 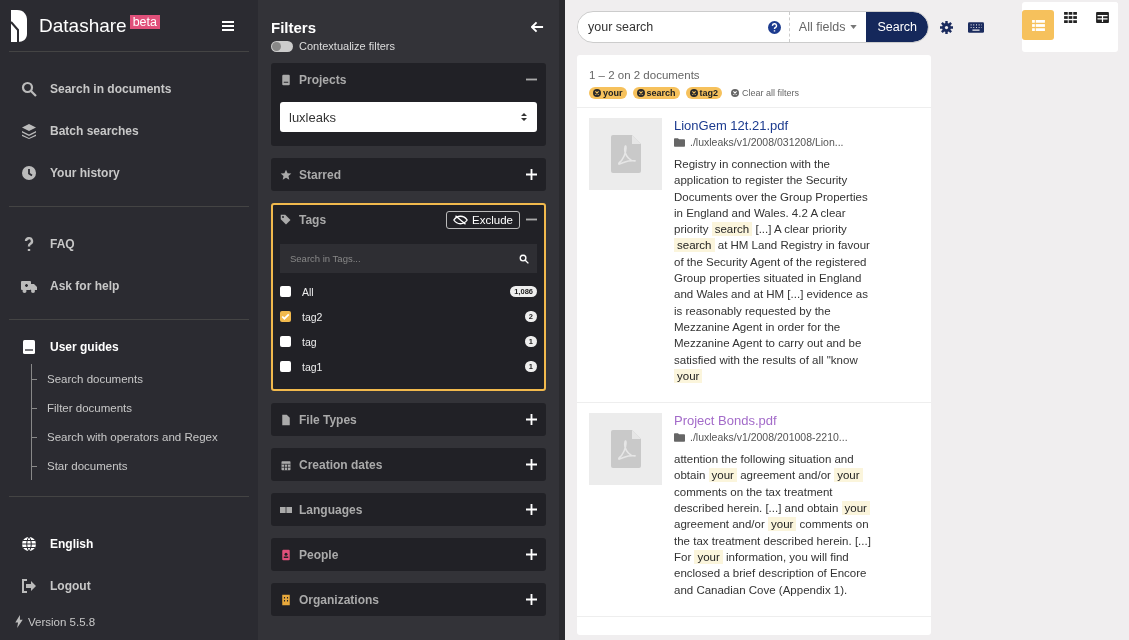 What do you see at coordinates (704, 93) in the screenshot?
I see `filter-chip: tag2` at bounding box center [704, 93].